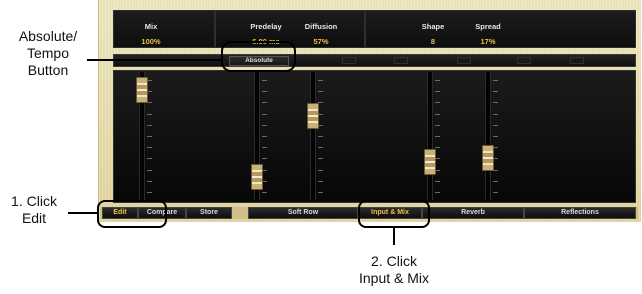 The height and width of the screenshot is (294, 642). Describe the element at coordinates (488, 41) in the screenshot. I see `spread-value: 17%` at that location.